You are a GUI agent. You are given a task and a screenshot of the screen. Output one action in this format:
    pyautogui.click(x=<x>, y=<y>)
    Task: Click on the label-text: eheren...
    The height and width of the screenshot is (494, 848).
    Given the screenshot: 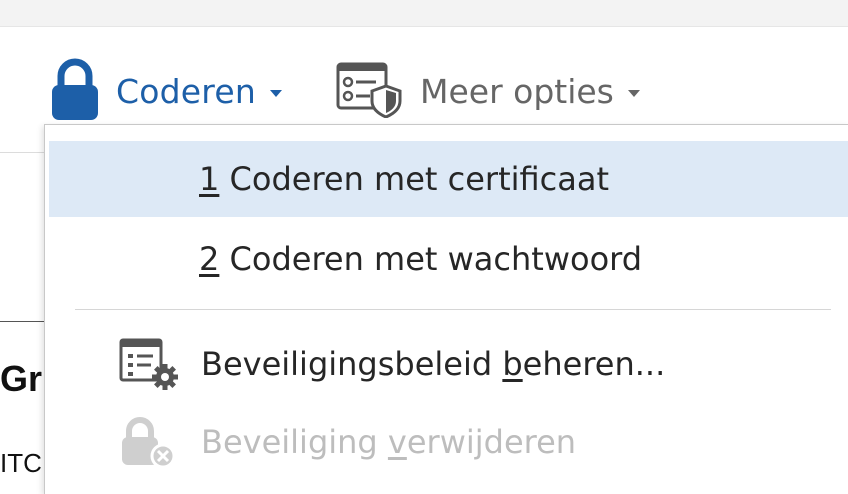 What is the action you would take?
    pyautogui.click(x=594, y=364)
    